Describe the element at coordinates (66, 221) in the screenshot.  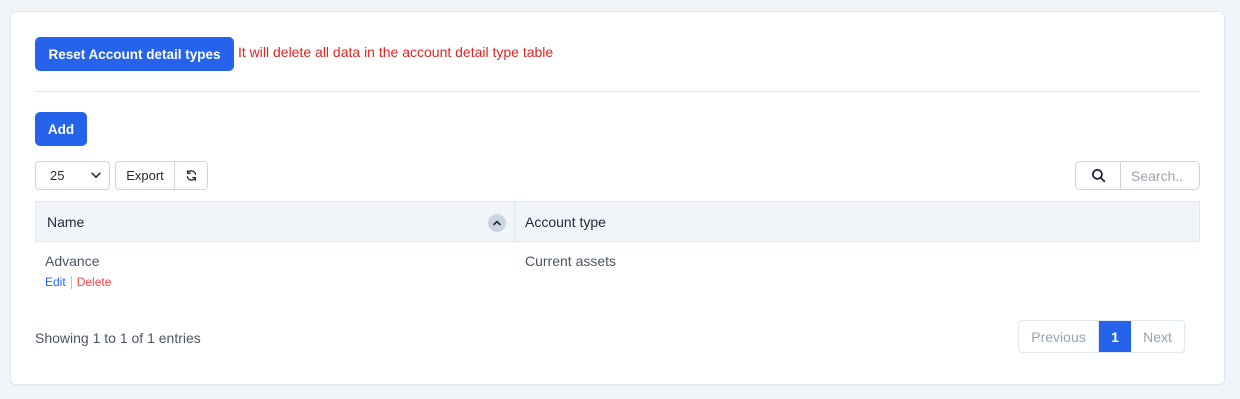
I see `column-header-name-label: Name` at that location.